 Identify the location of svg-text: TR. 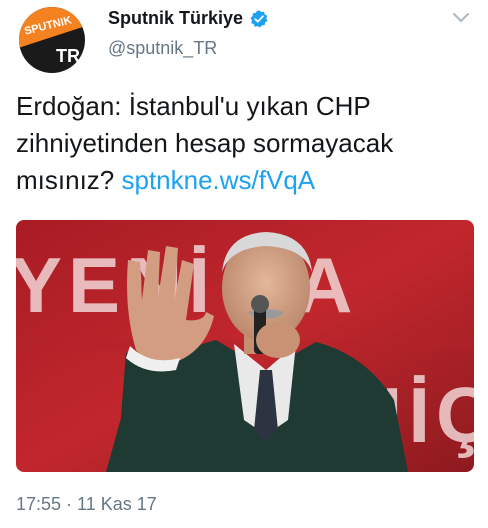
(68, 56).